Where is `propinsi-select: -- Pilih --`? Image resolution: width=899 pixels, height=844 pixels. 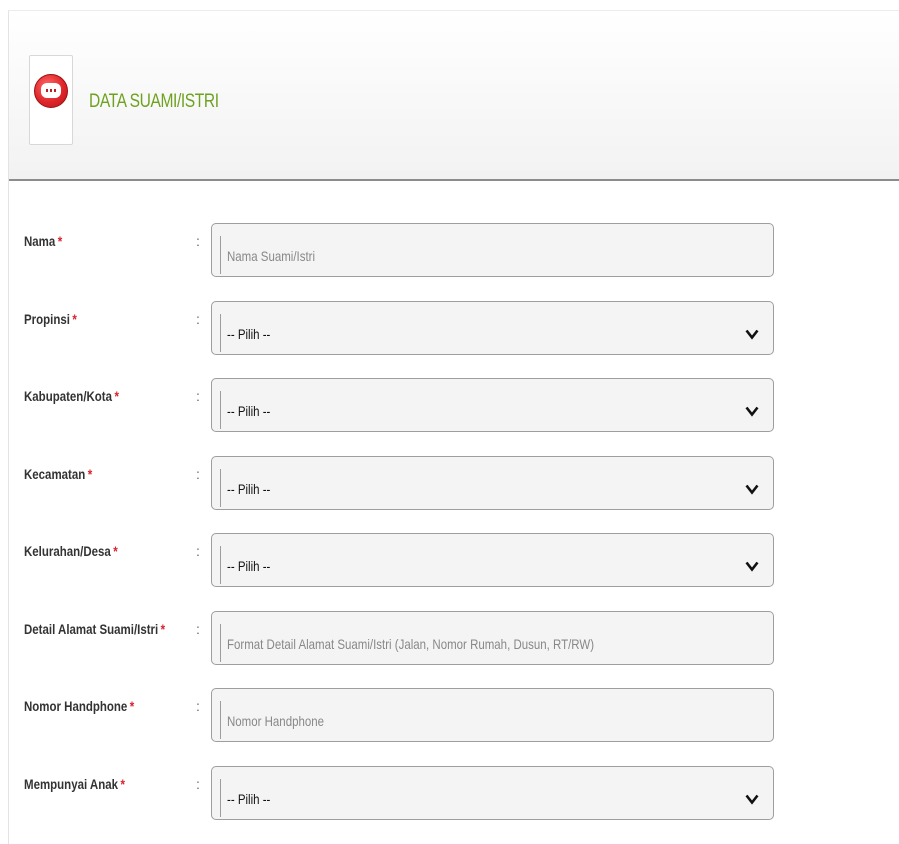
propinsi-select: -- Pilih -- is located at coordinates (492, 328).